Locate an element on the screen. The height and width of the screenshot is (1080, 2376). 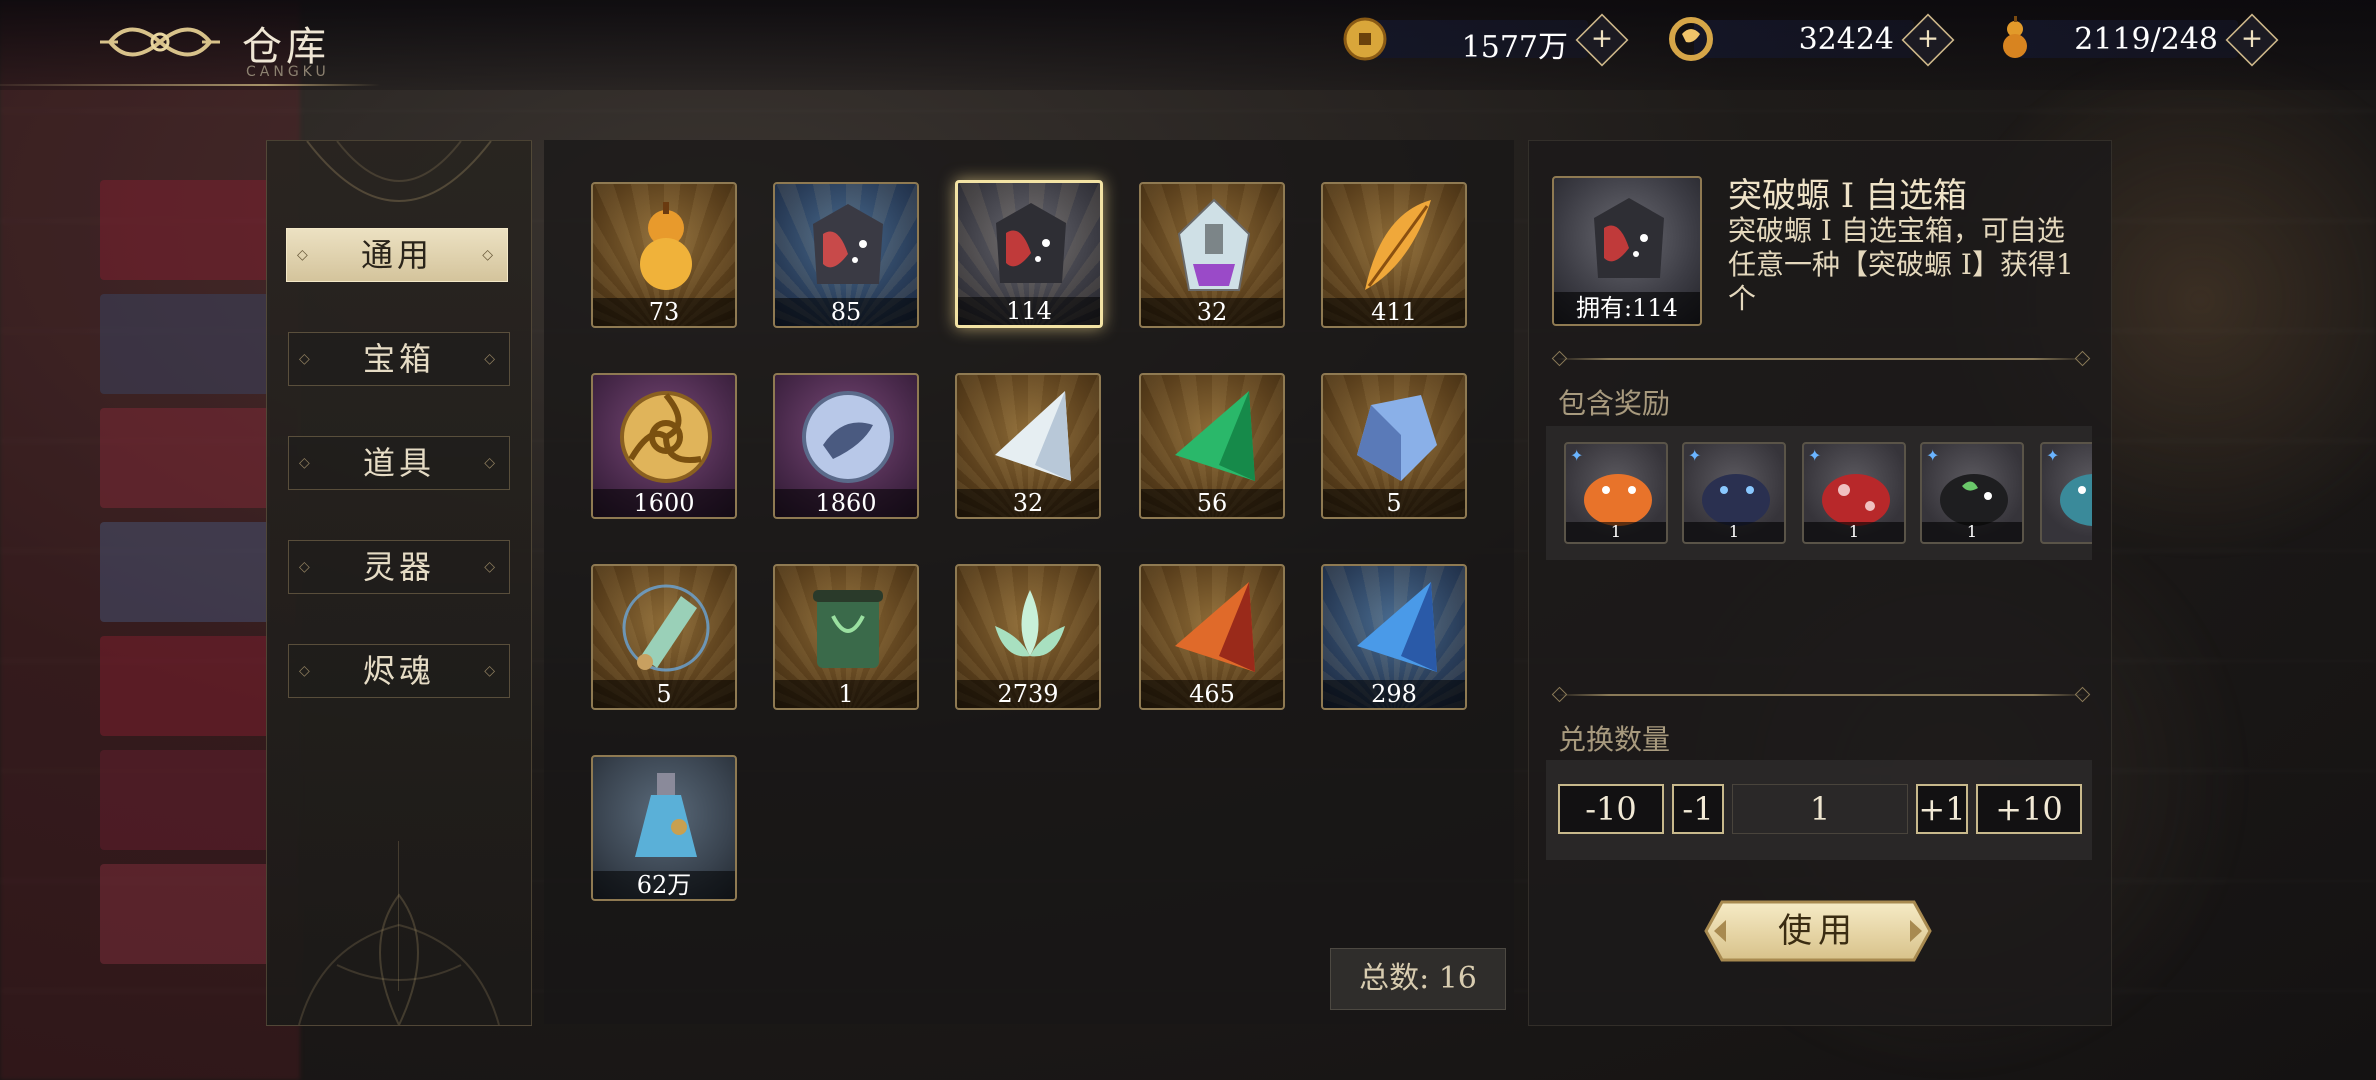
golden-feather-icon is located at coordinates (1398, 245).